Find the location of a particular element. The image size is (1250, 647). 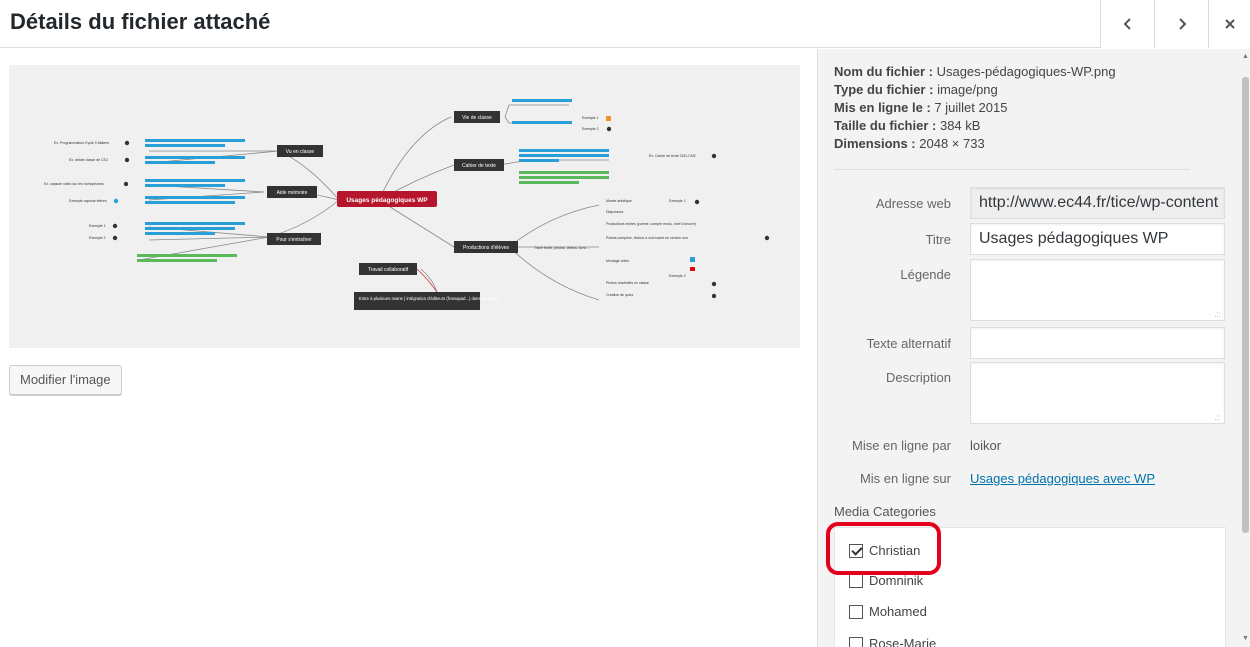

leaf-pour-1: Exemple 1 is located at coordinates (97, 226).